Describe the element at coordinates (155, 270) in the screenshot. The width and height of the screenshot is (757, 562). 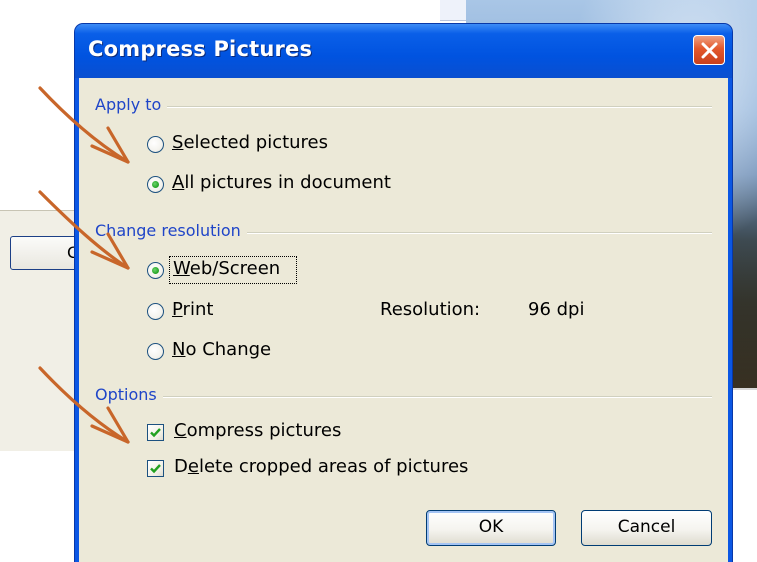
I see `radio-web-screen` at that location.